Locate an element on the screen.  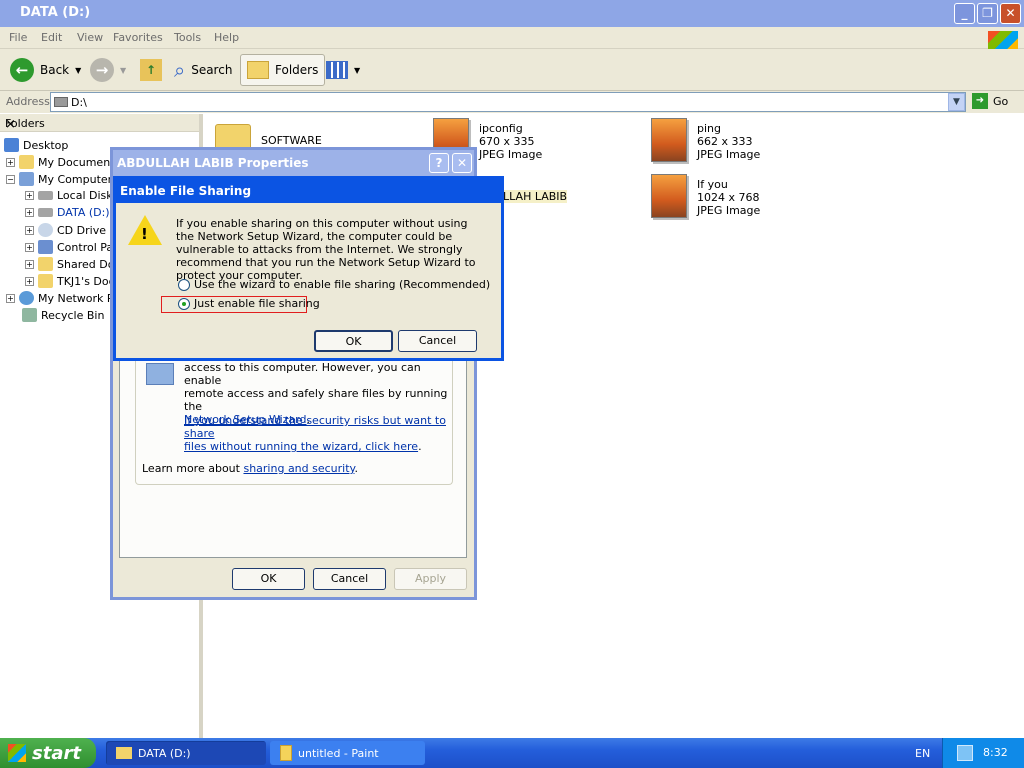
go-label: Go is located at coordinates (1001, 101).